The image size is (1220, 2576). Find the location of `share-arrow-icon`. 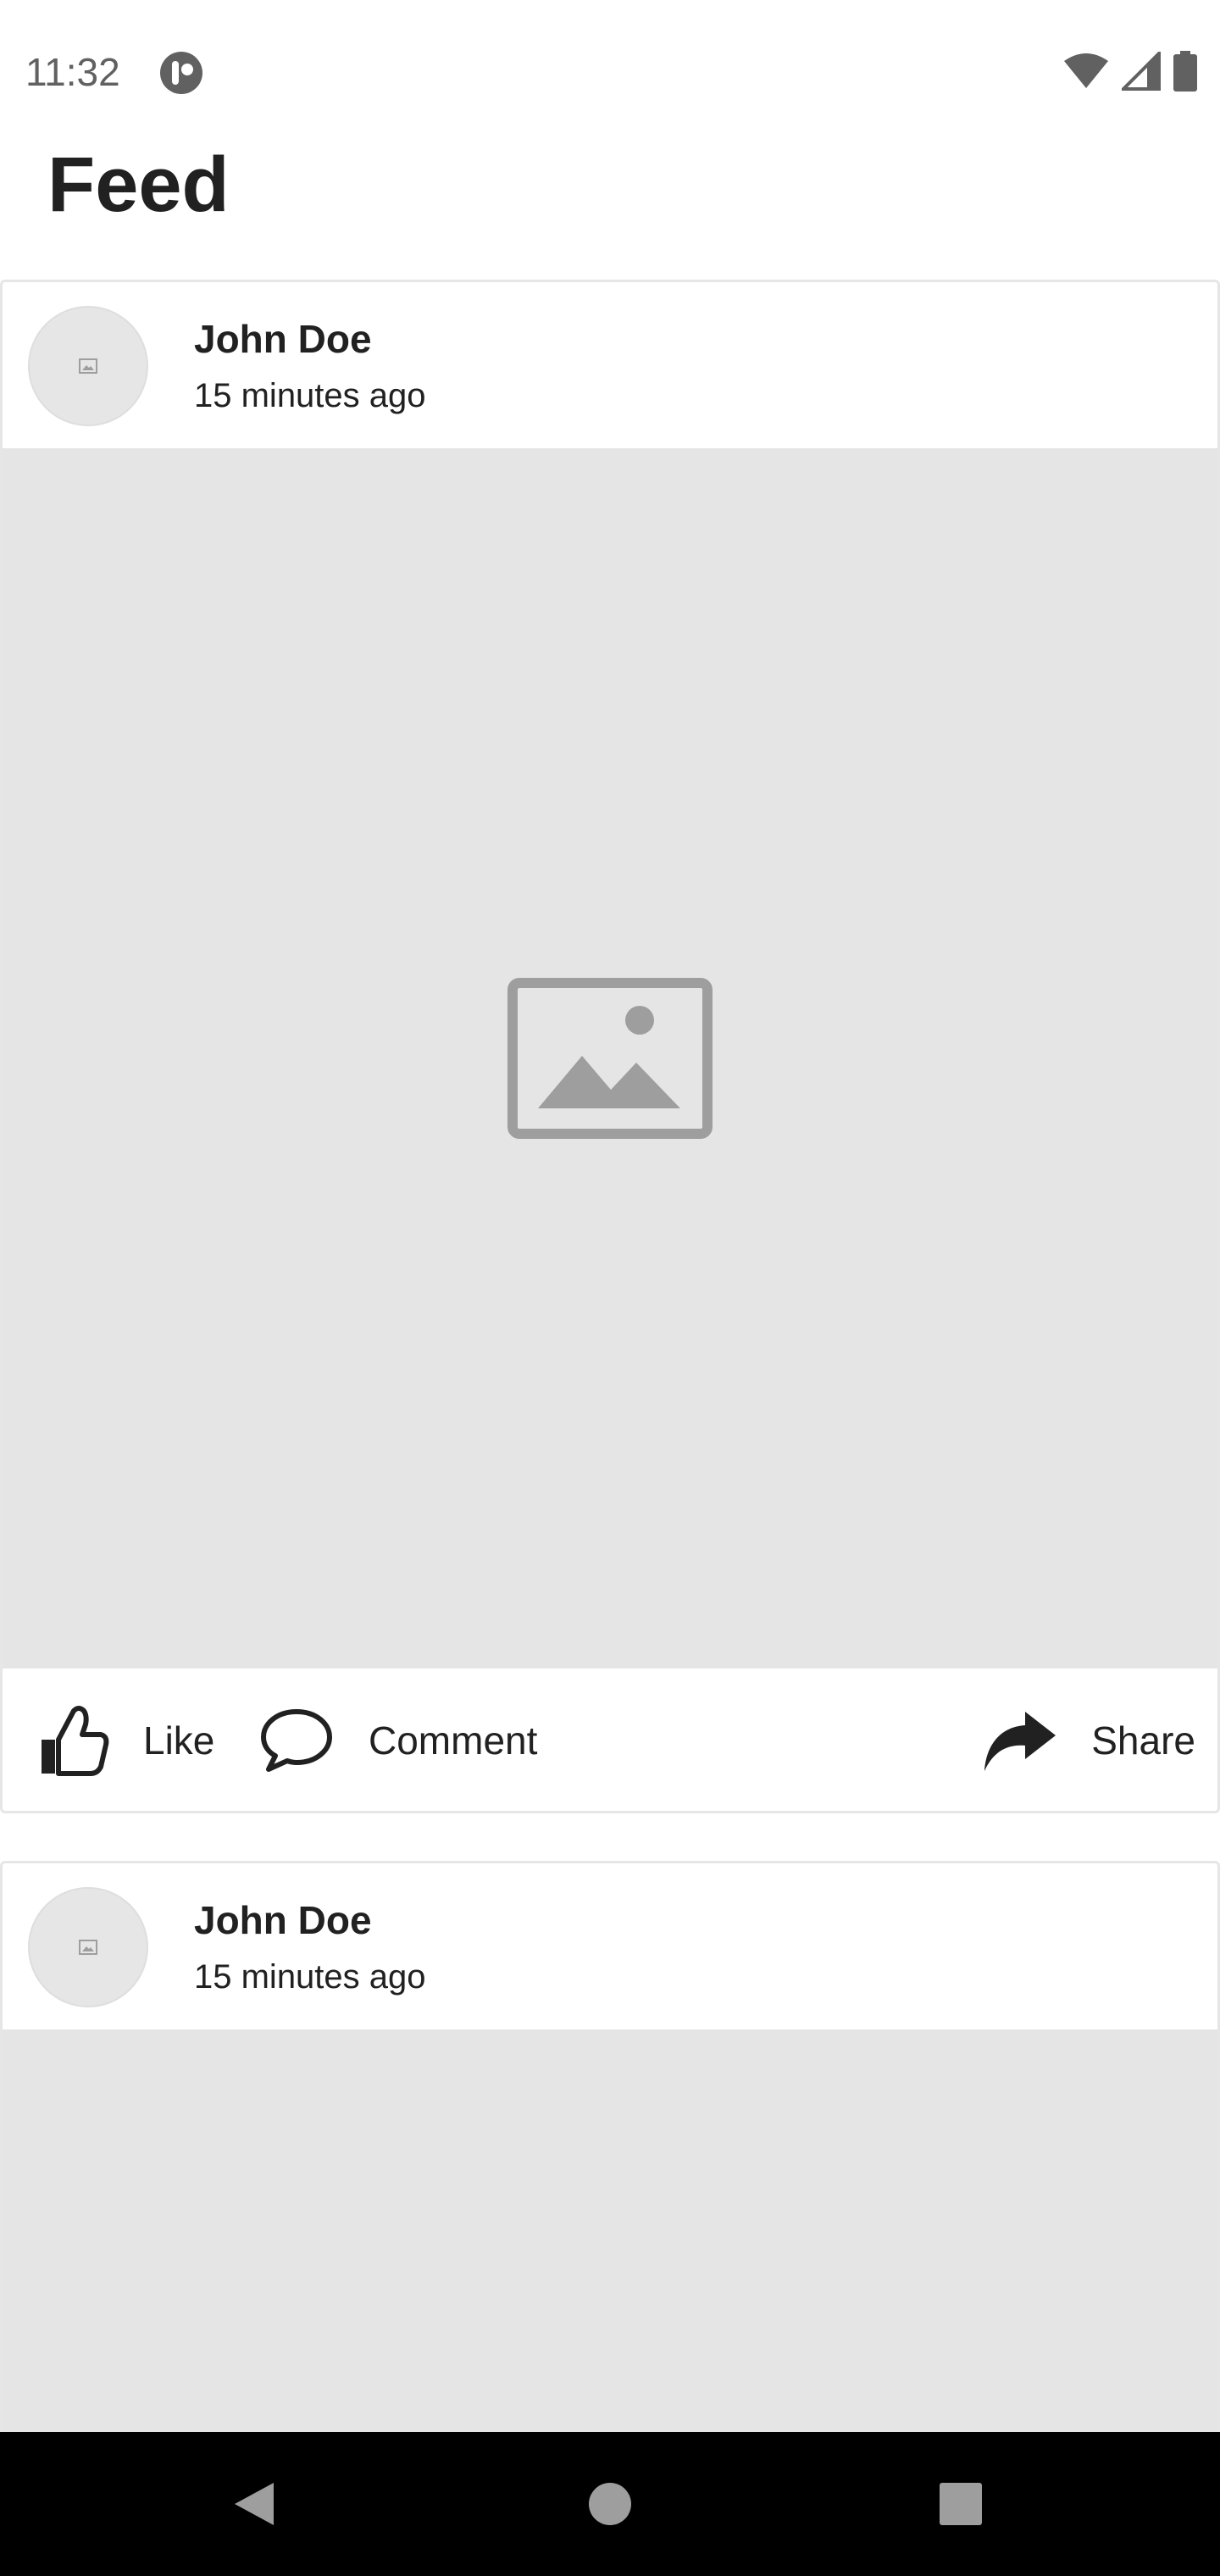

share-arrow-icon is located at coordinates (1020, 1741).